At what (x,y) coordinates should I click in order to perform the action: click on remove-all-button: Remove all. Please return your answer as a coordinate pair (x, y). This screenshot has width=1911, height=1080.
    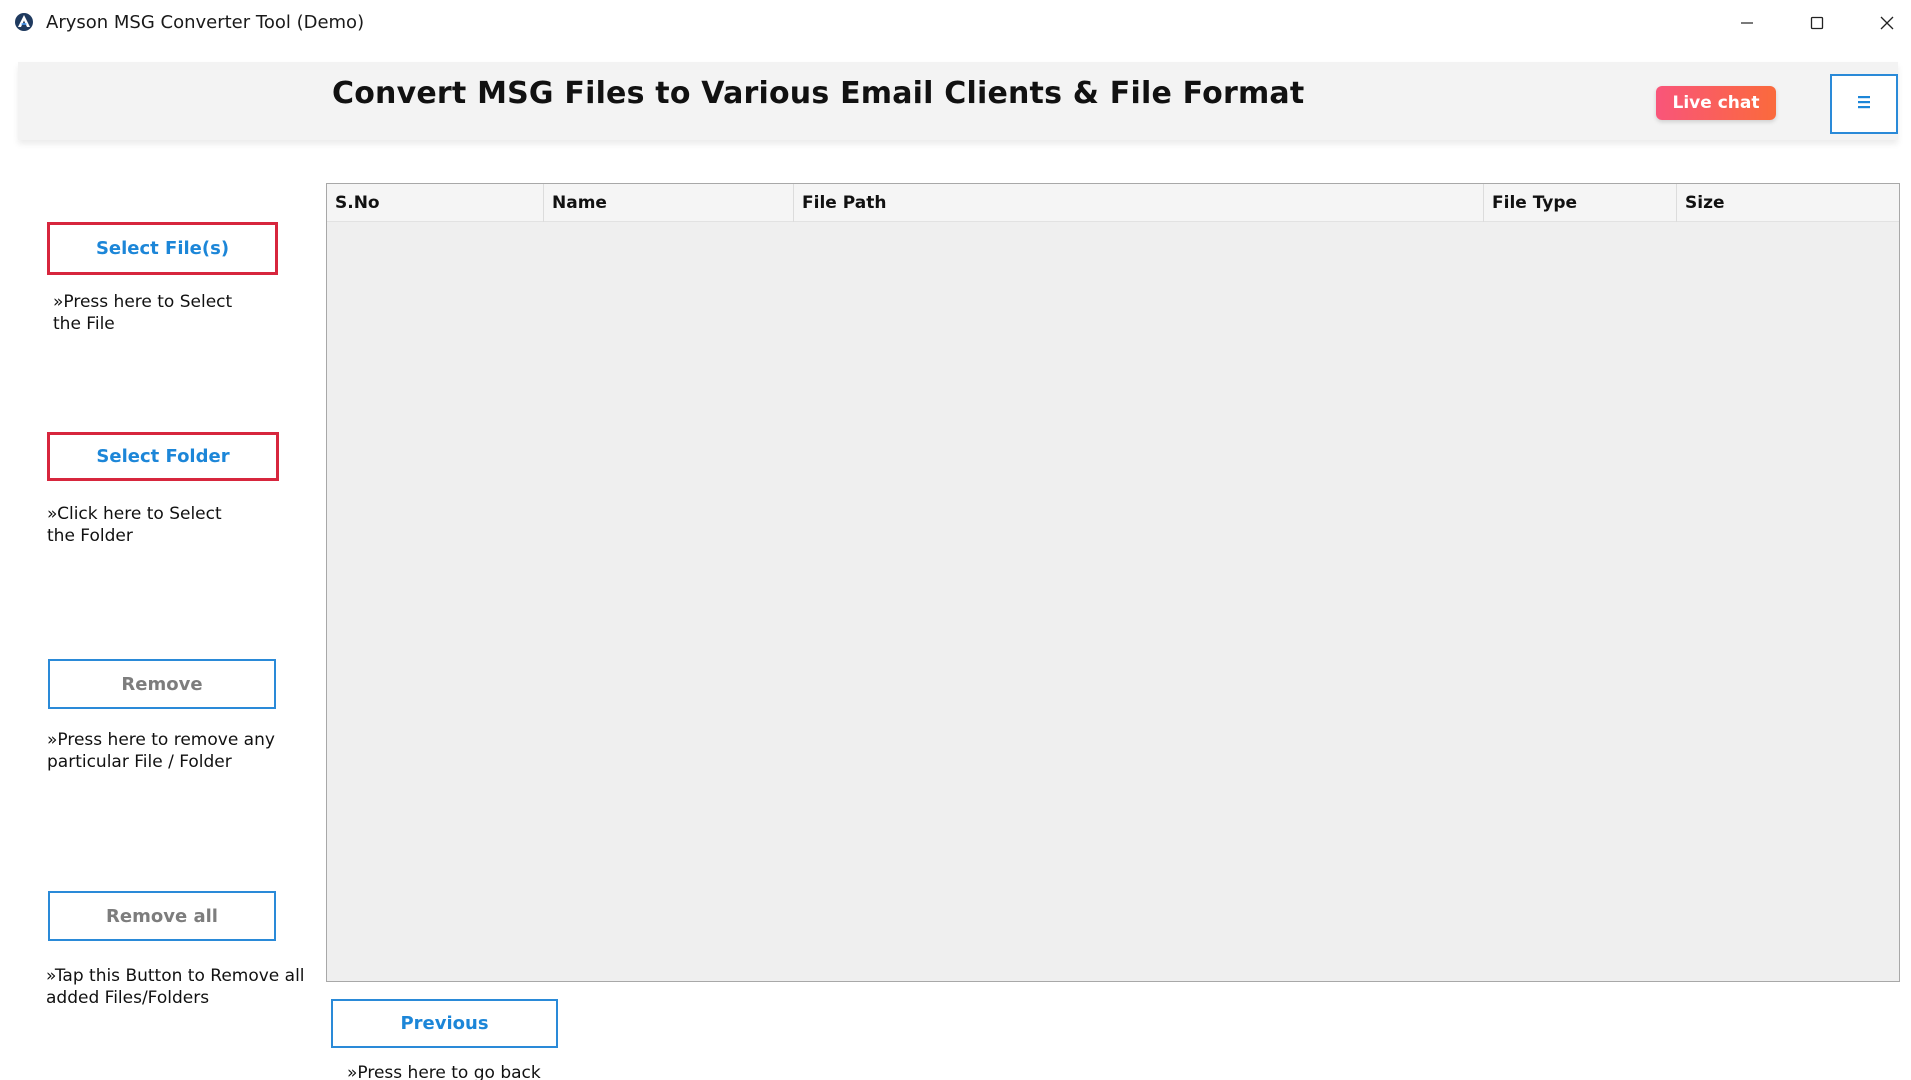
    Looking at the image, I should click on (162, 916).